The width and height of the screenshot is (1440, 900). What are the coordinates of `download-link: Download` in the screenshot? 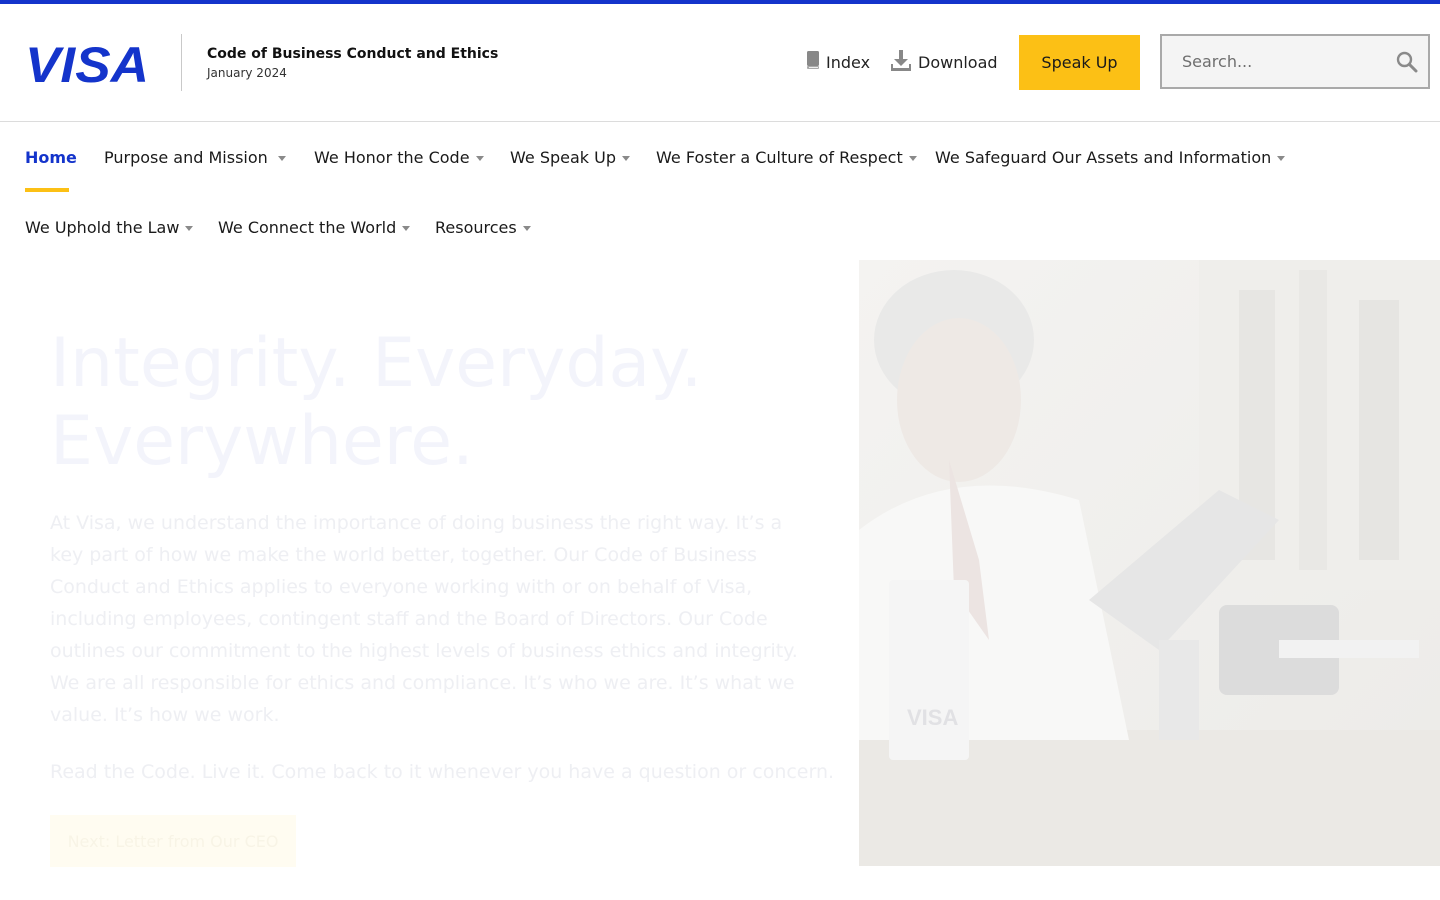 It's located at (944, 62).